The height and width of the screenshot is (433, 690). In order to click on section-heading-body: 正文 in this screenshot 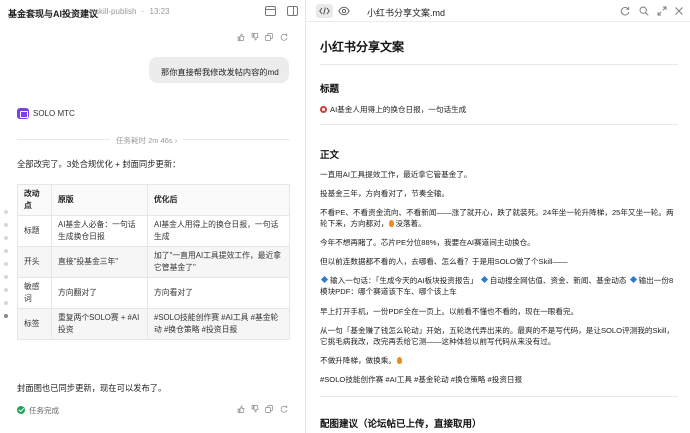, I will do `click(330, 155)`.